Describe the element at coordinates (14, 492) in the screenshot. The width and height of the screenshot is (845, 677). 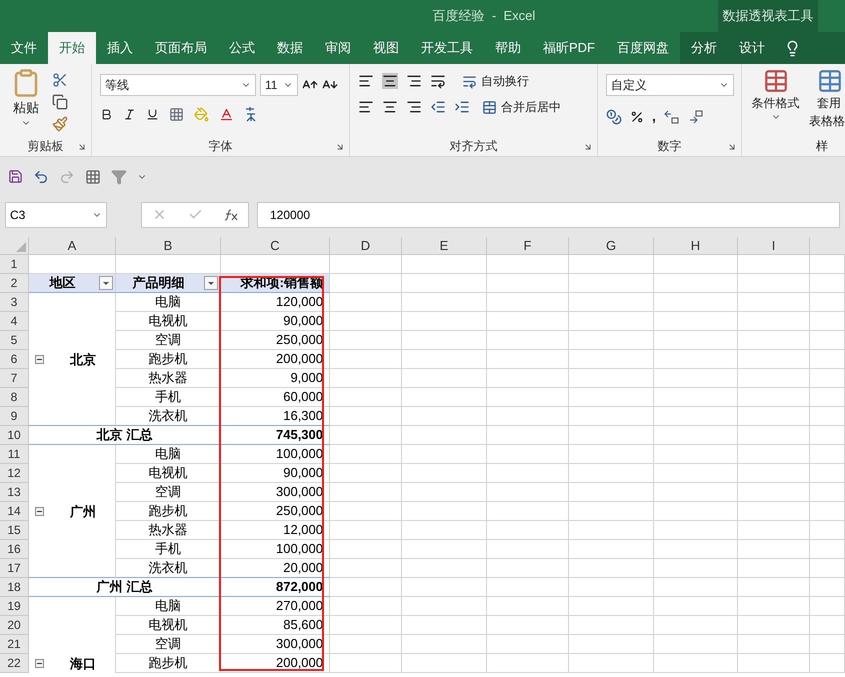
I see `row-number: 13` at that location.